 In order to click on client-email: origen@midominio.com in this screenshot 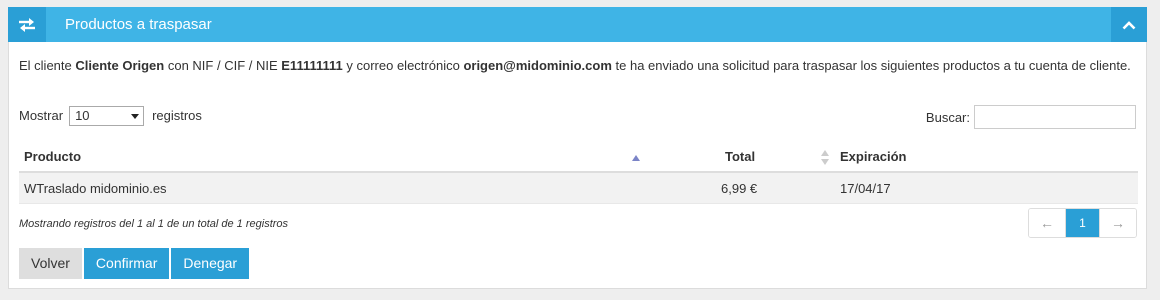, I will do `click(537, 65)`.